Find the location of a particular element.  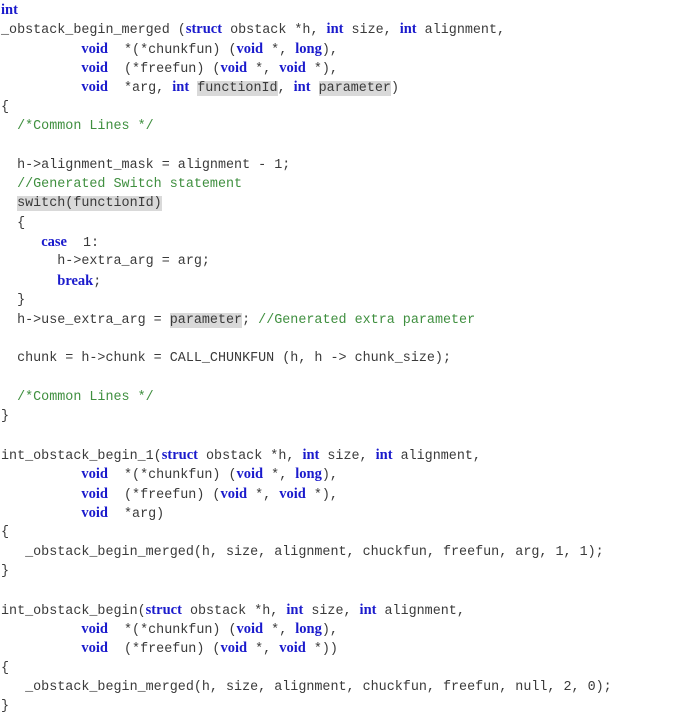

keyword: break is located at coordinates (75, 280).